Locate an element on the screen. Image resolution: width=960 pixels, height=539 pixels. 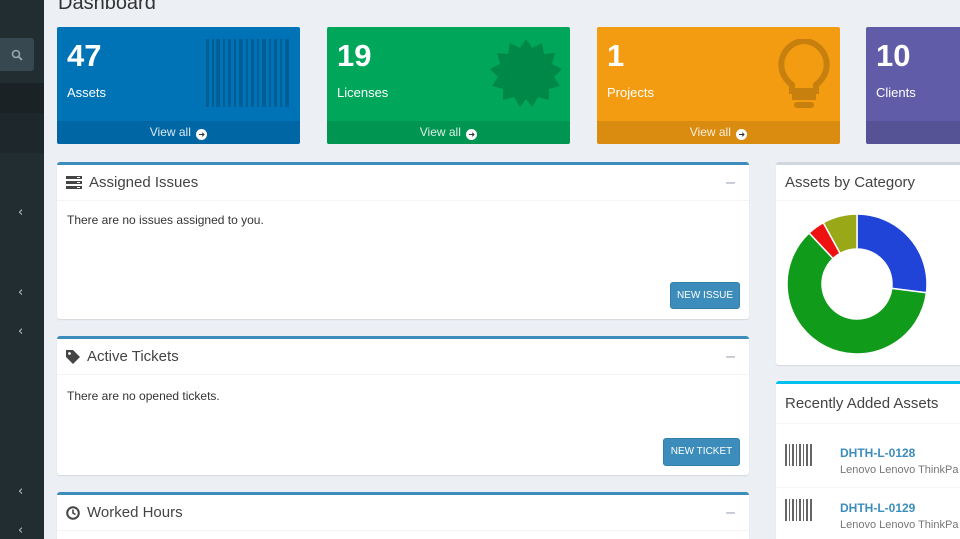
new-ticket-button: NEW TICKET is located at coordinates (701, 452).